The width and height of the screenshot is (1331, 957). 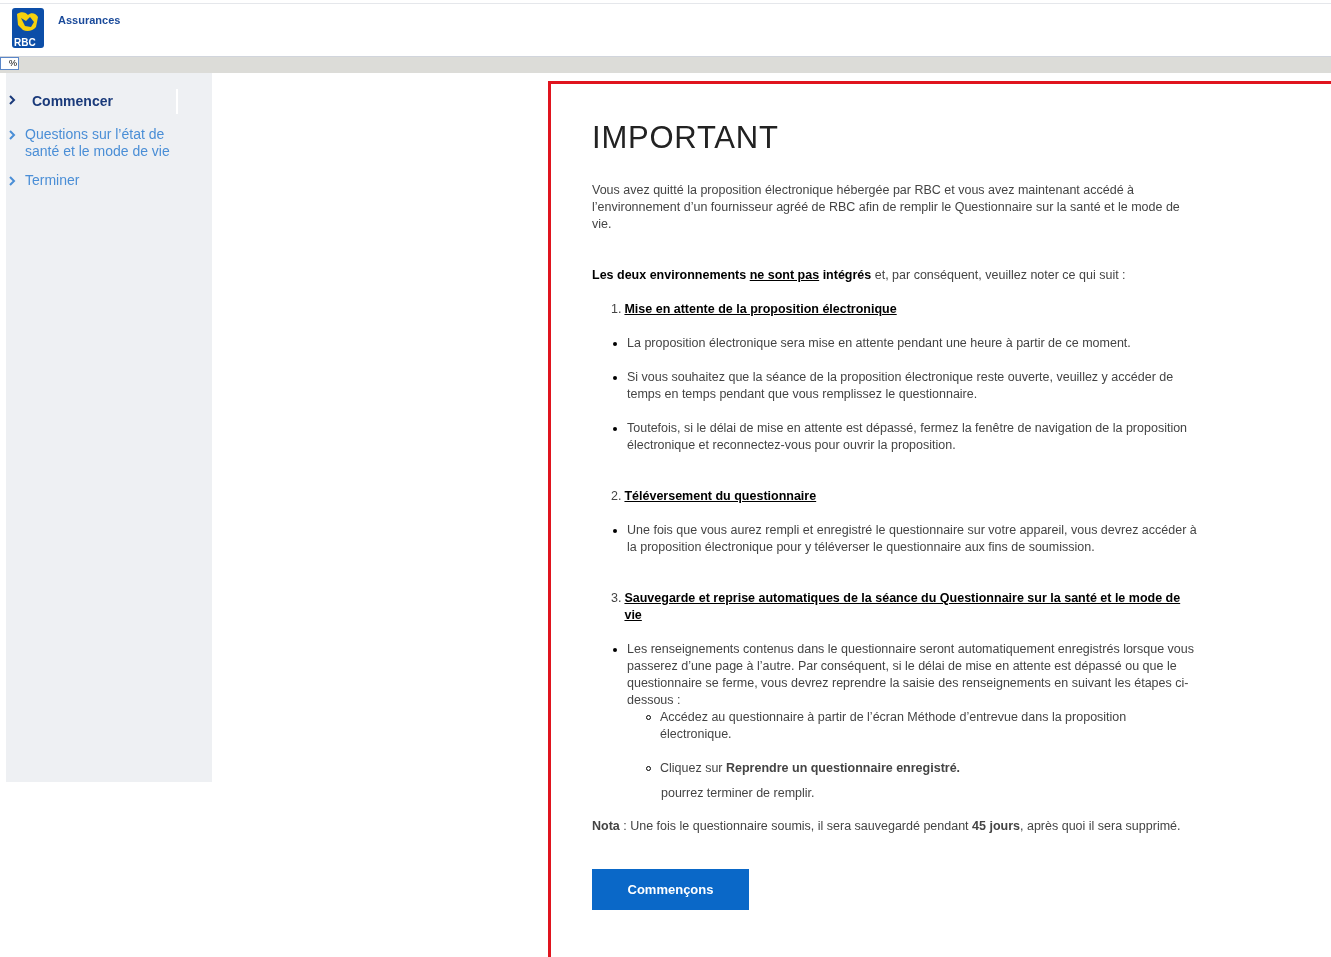 What do you see at coordinates (670, 889) in the screenshot?
I see `start-button: Commençons` at bounding box center [670, 889].